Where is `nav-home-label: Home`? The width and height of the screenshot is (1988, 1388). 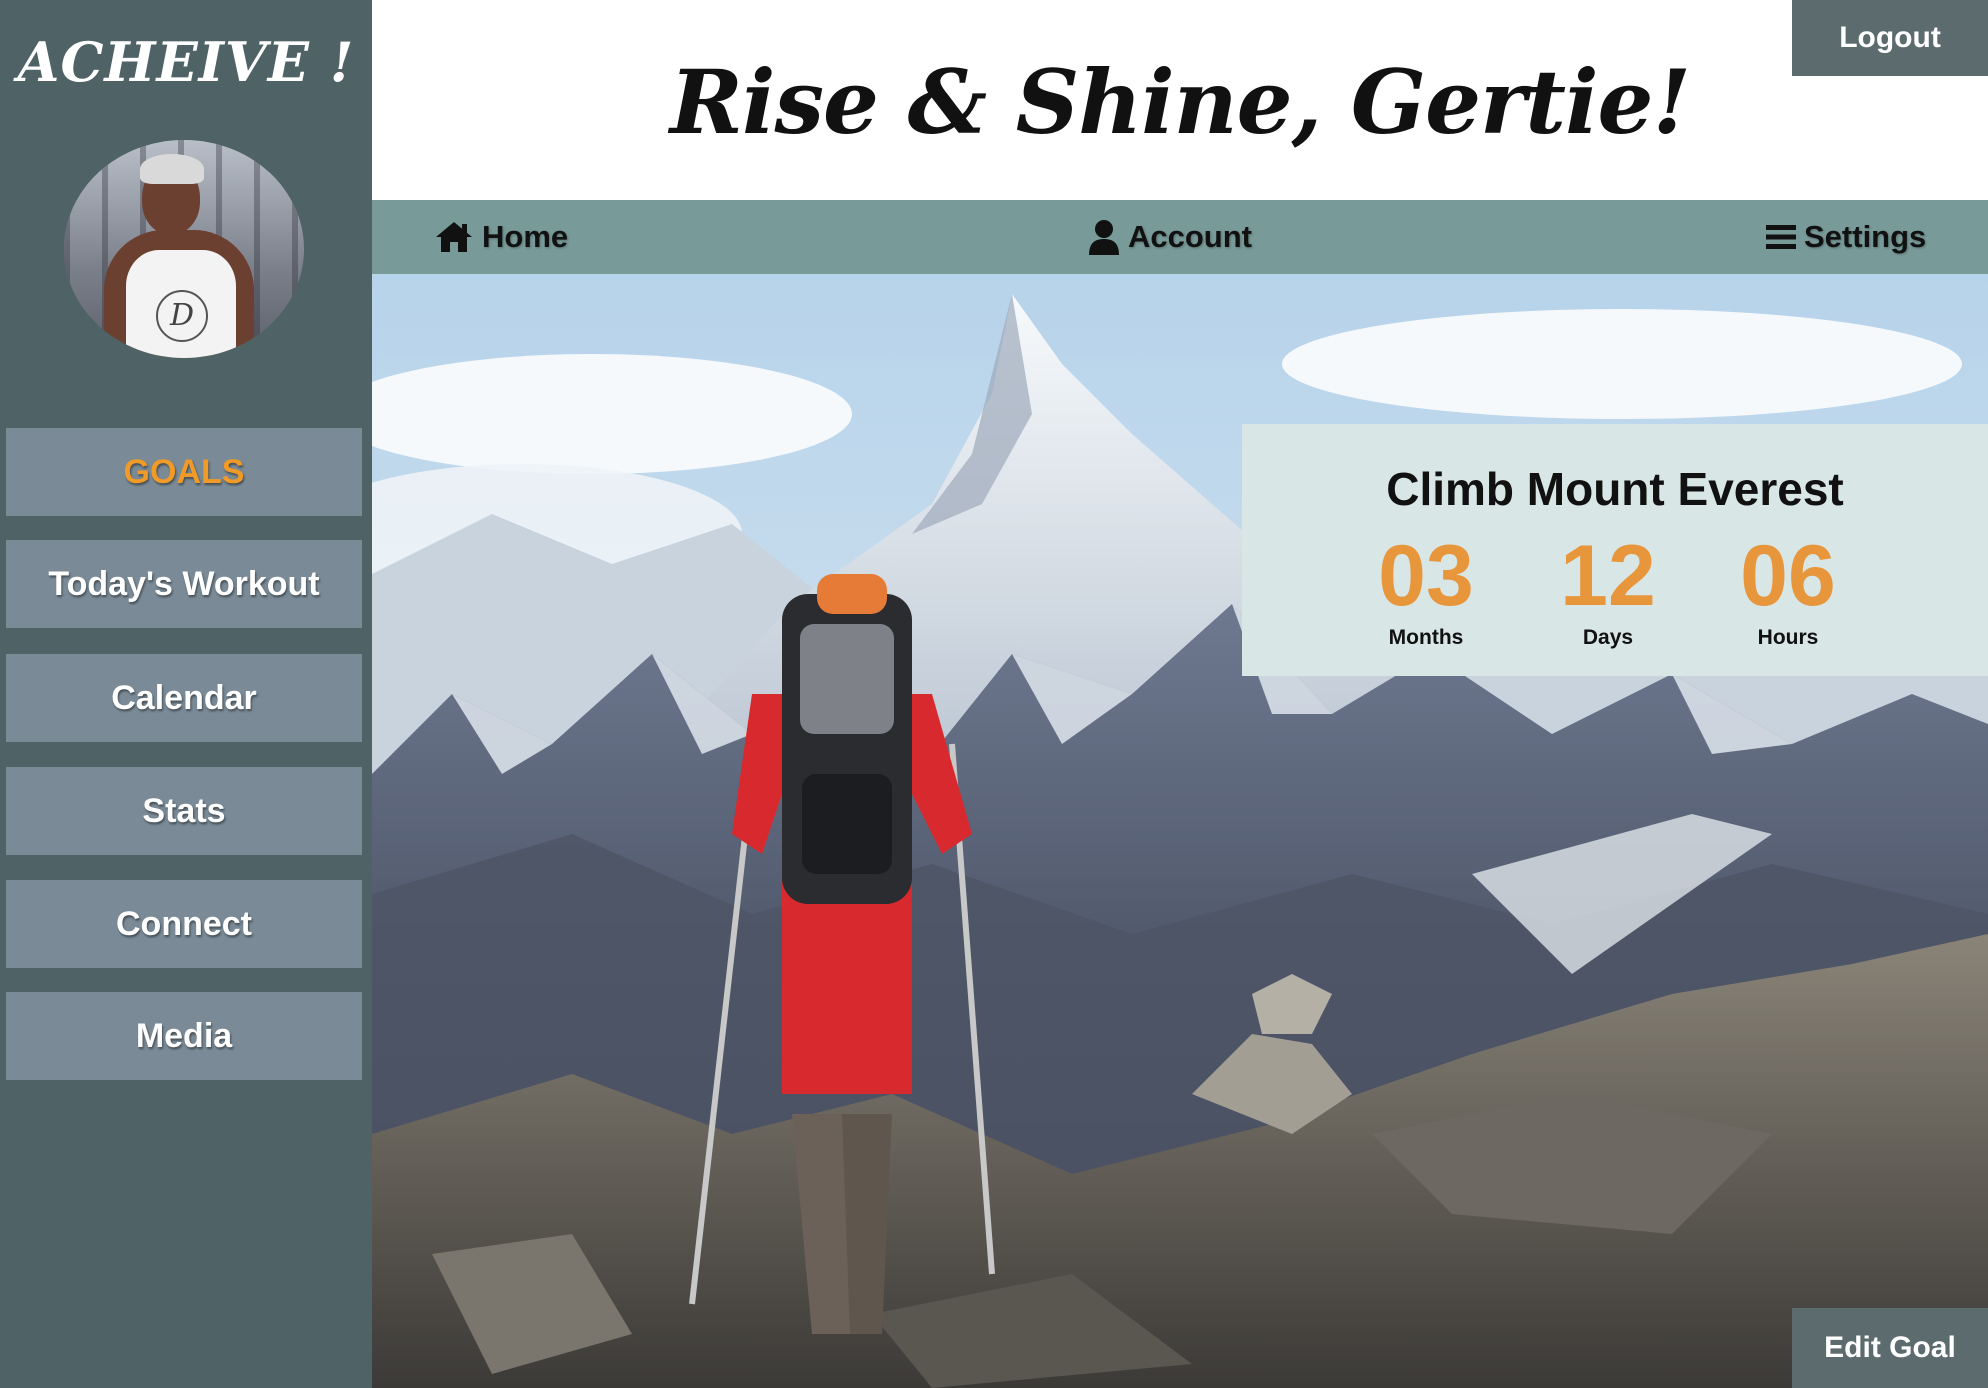 nav-home-label: Home is located at coordinates (525, 236).